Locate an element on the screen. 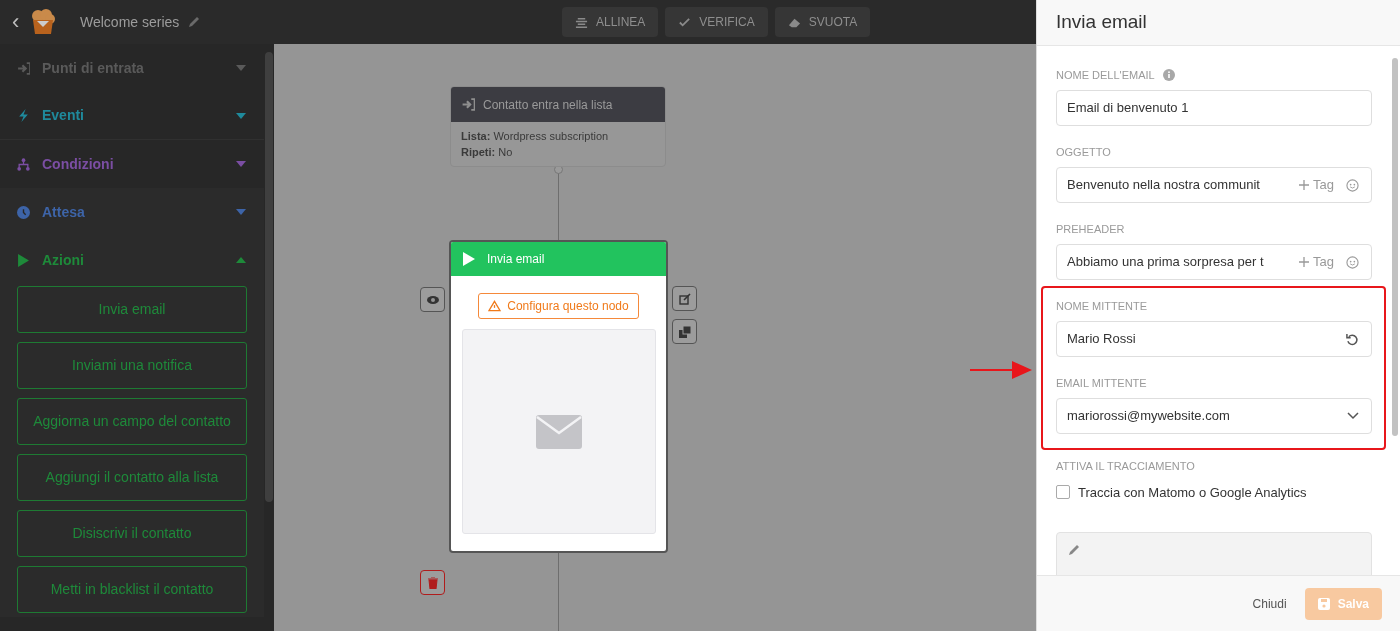 The image size is (1400, 631). field-label: ATTIVA IL TRACCIAMENTO is located at coordinates (1126, 466).